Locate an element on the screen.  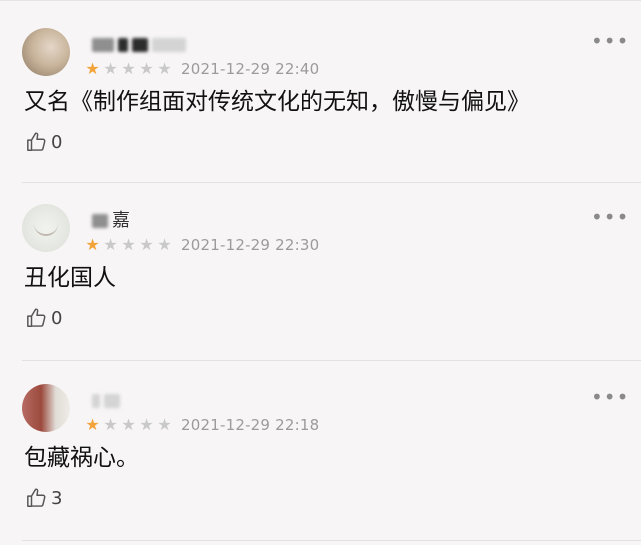
comment-text: 又名《制作组面对传统文化的无知，傲慢与偏见》 is located at coordinates (277, 102).